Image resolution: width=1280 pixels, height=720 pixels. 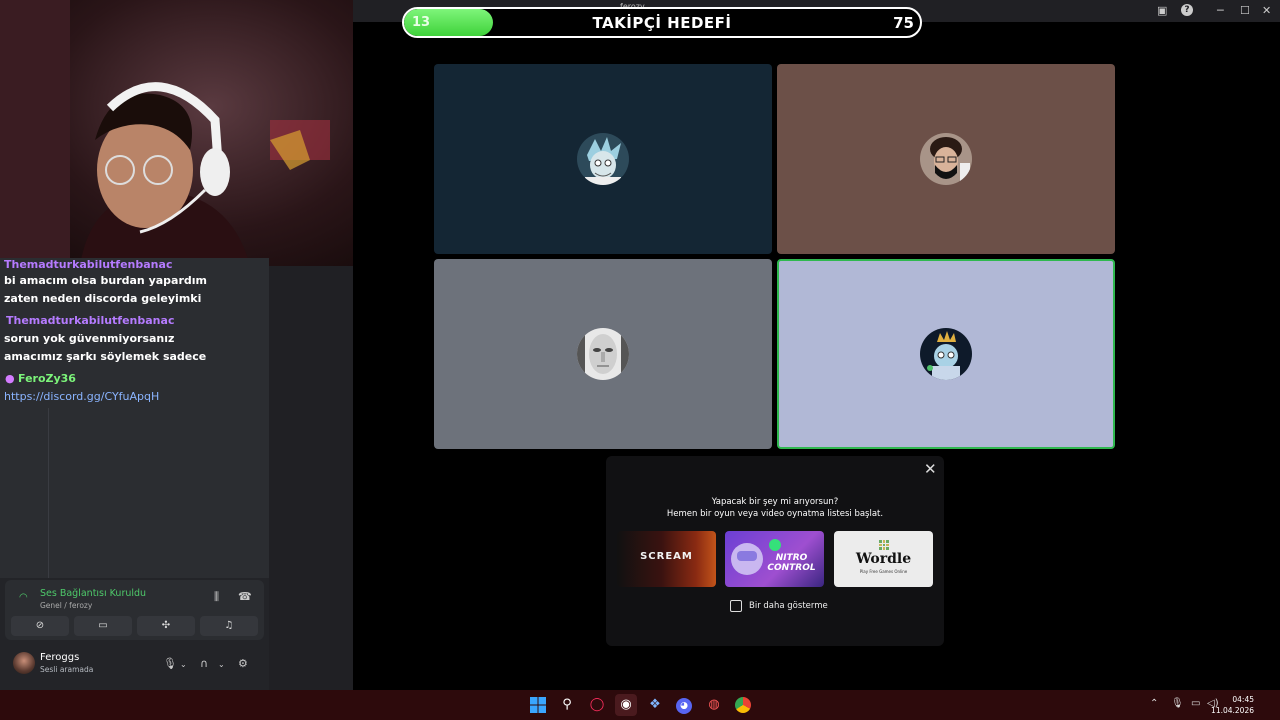 I want to click on user-area: Feroggs Sesli aramada 🎙︎ ⌄ ∩ ⌄ ⚙, so click(x=134, y=668).